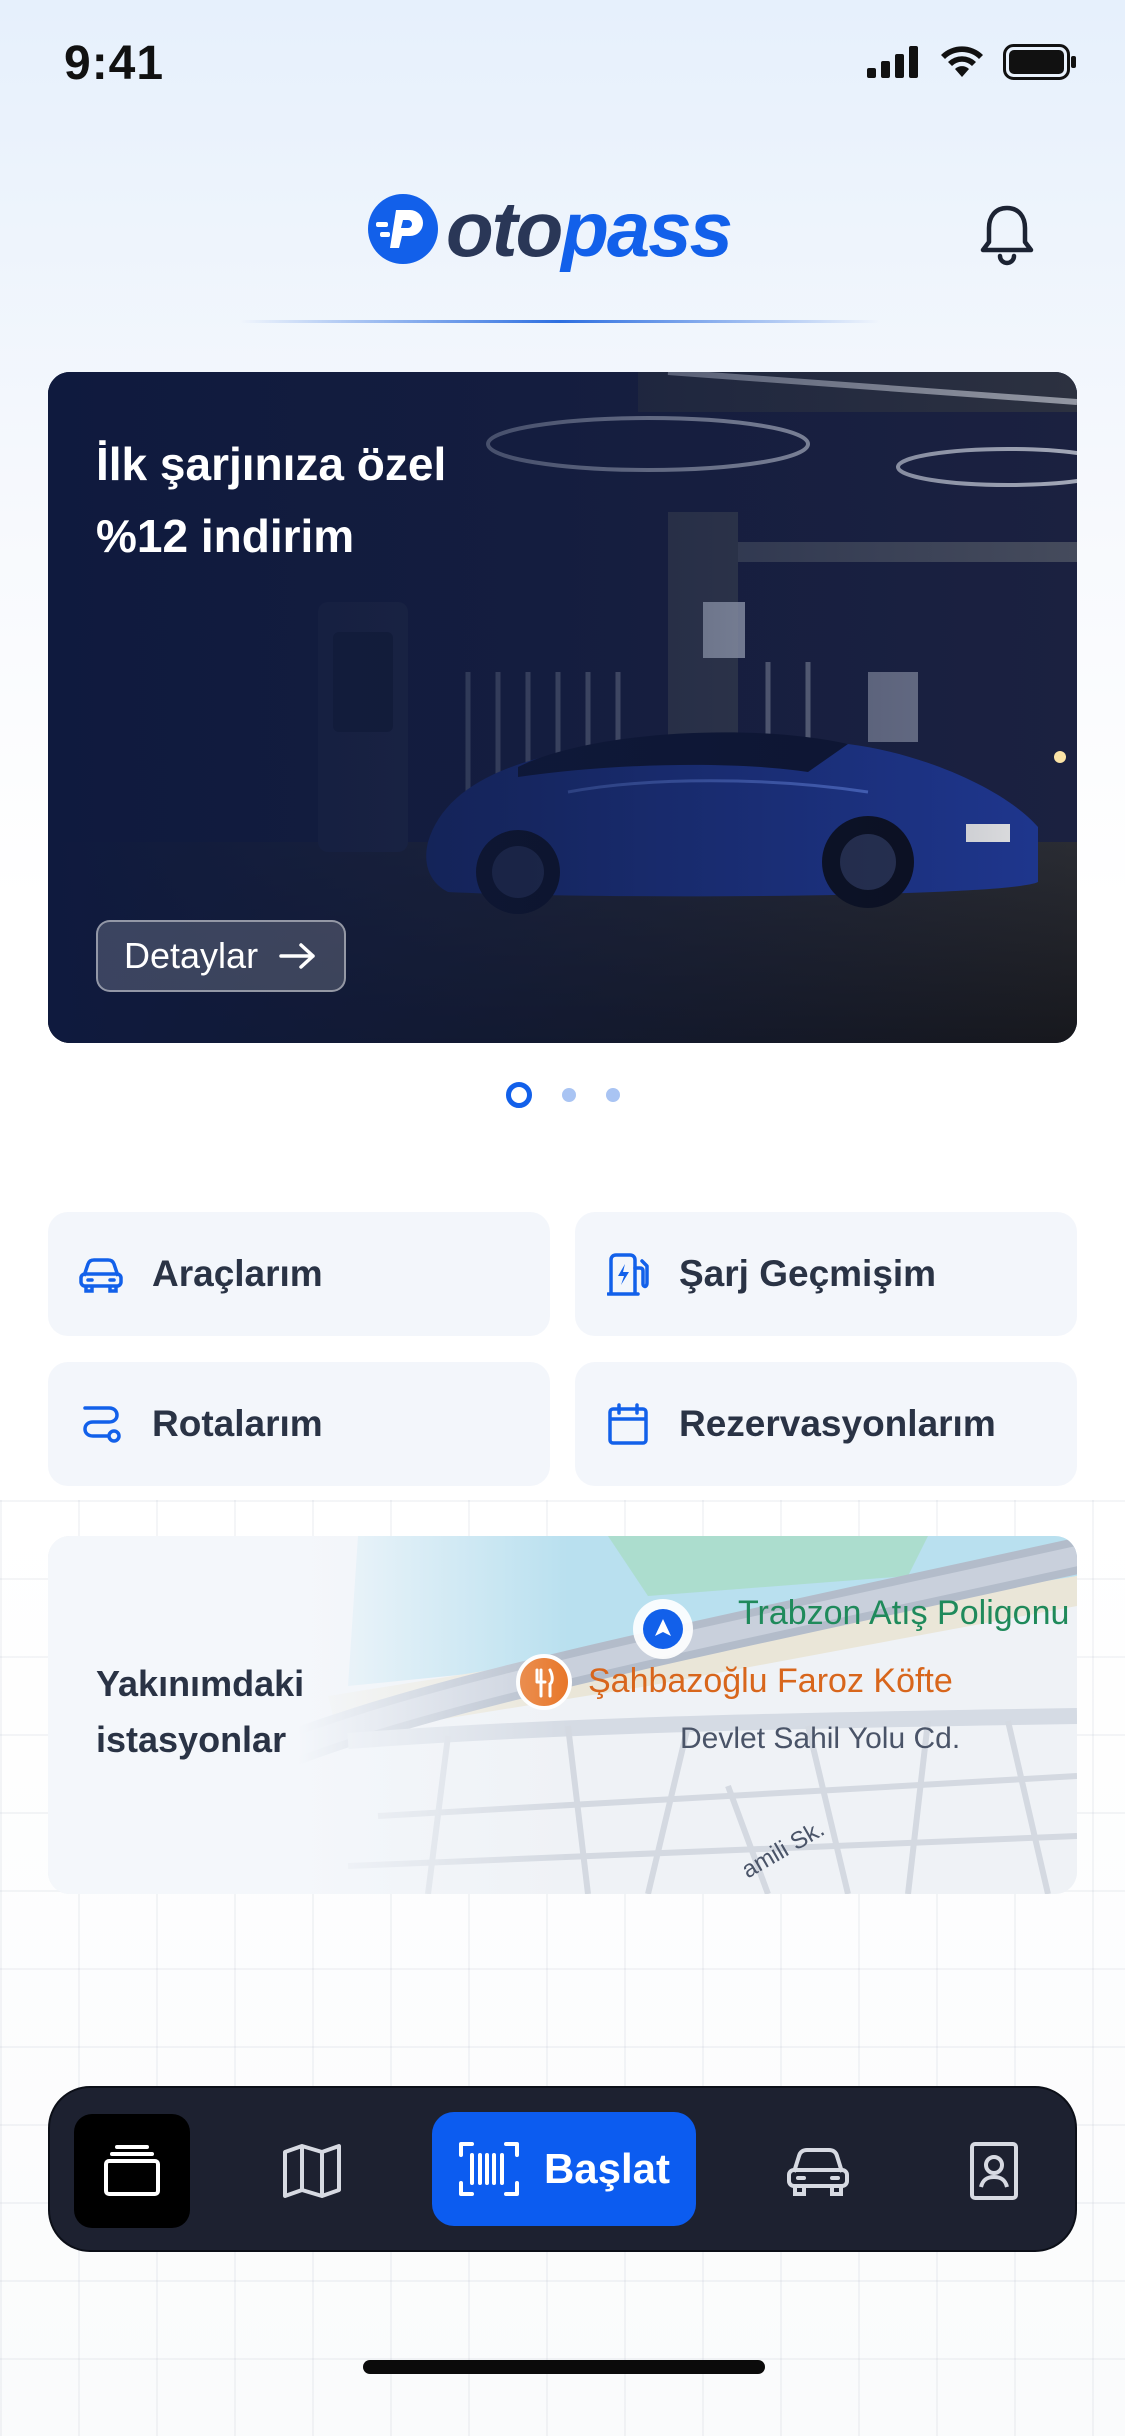  I want to click on calendar-icon, so click(628, 1424).